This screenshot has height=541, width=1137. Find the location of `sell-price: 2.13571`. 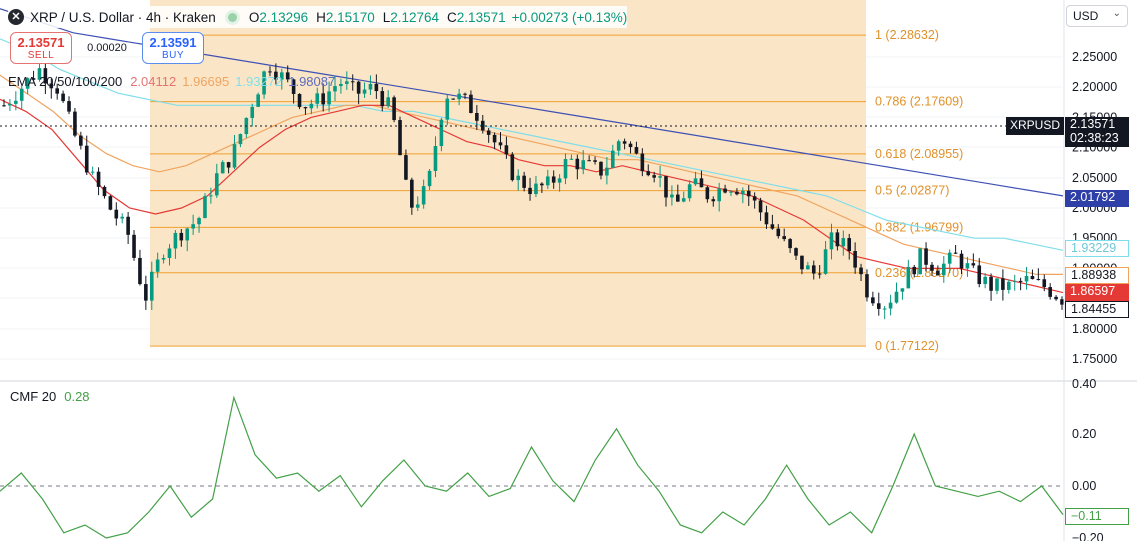

sell-price: 2.13571 is located at coordinates (41, 42).